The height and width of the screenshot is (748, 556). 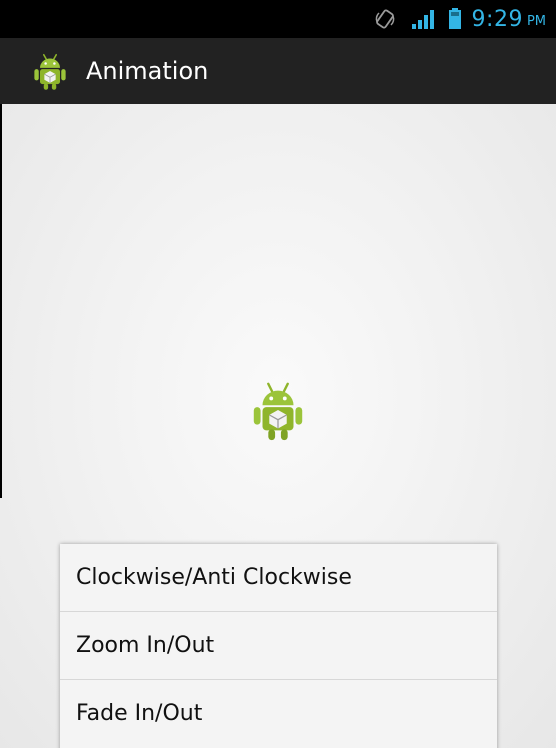 I want to click on status-icons: 9:29 PM, so click(x=460, y=19).